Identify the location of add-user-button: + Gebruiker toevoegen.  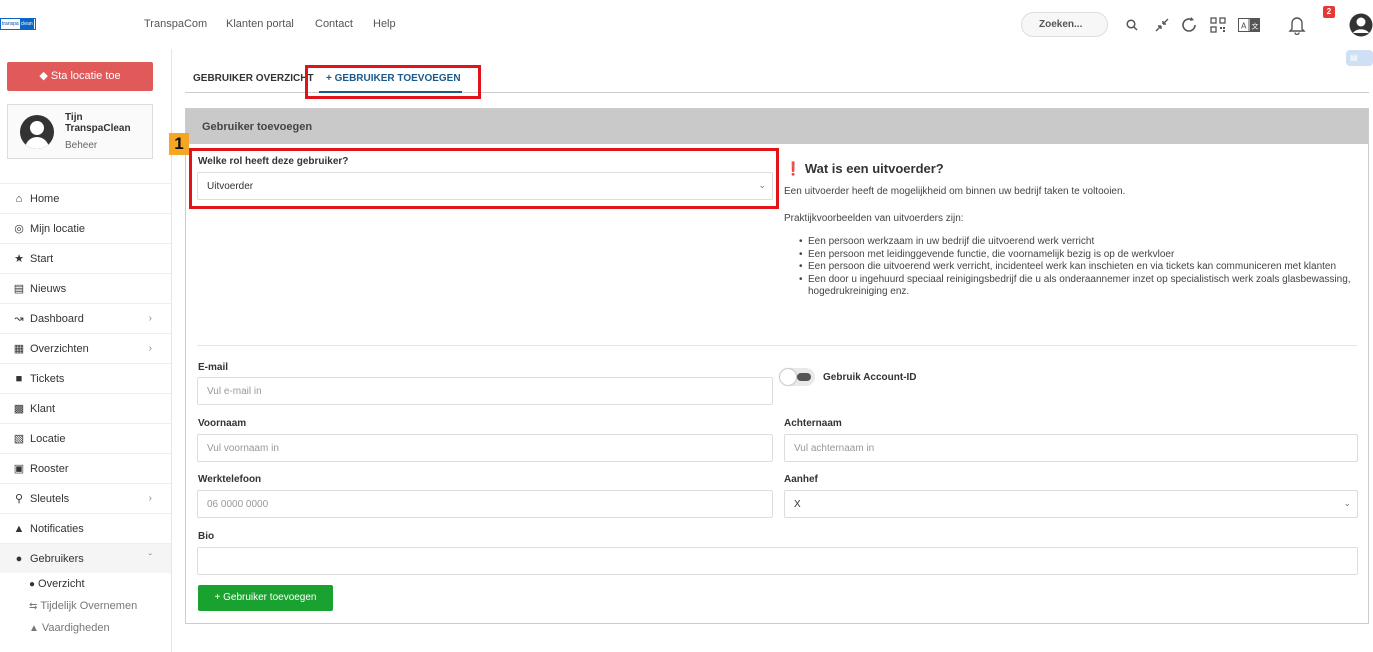
(265, 598).